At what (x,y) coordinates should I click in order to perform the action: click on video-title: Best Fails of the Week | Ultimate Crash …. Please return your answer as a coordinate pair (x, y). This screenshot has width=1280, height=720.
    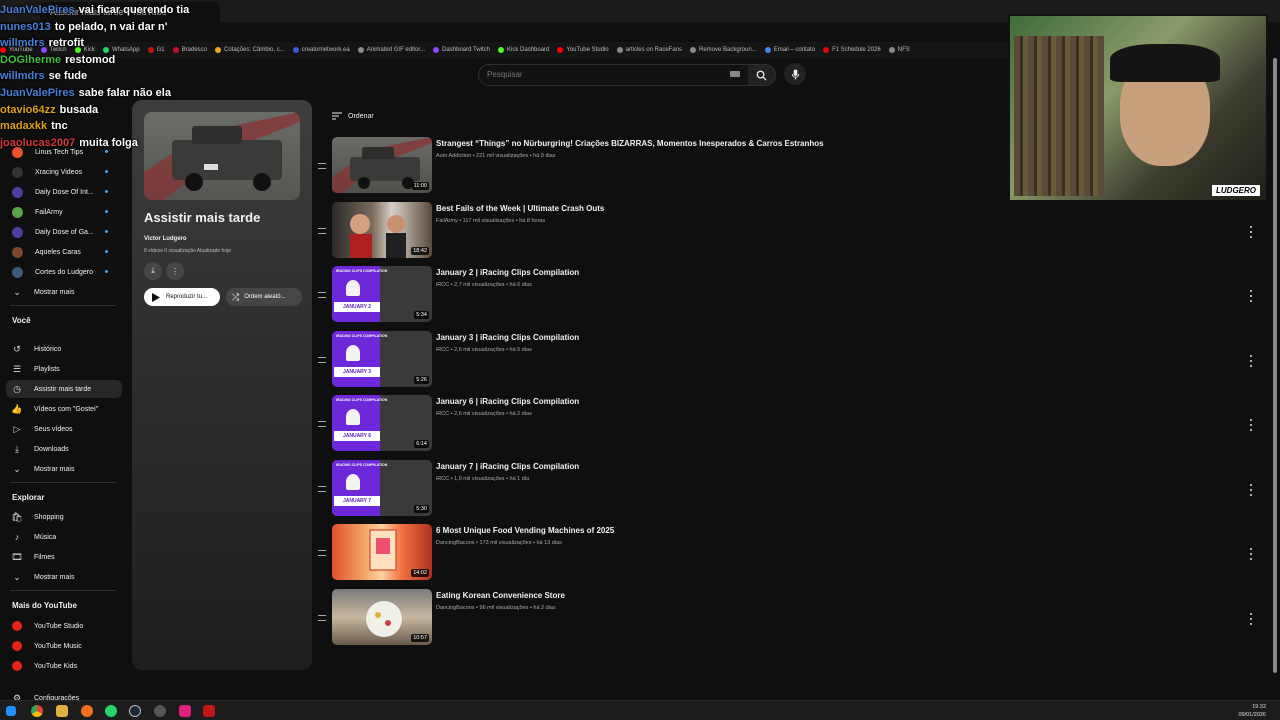
    Looking at the image, I should click on (520, 208).